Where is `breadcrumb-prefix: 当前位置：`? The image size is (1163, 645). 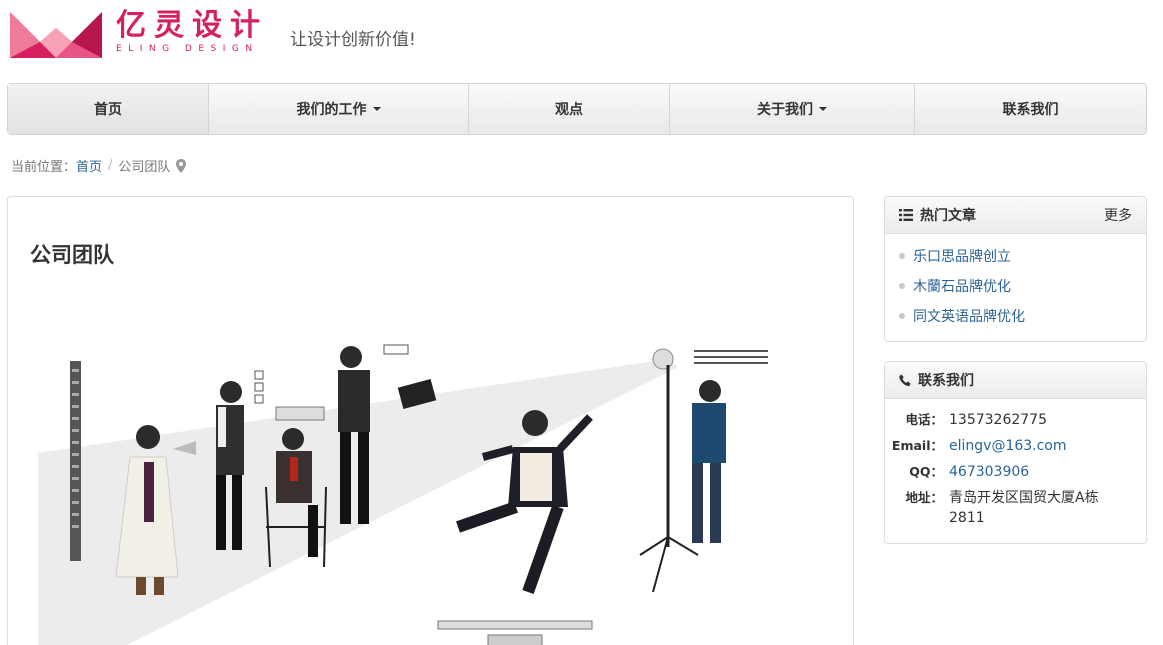
breadcrumb-prefix: 当前位置： is located at coordinates (44, 167).